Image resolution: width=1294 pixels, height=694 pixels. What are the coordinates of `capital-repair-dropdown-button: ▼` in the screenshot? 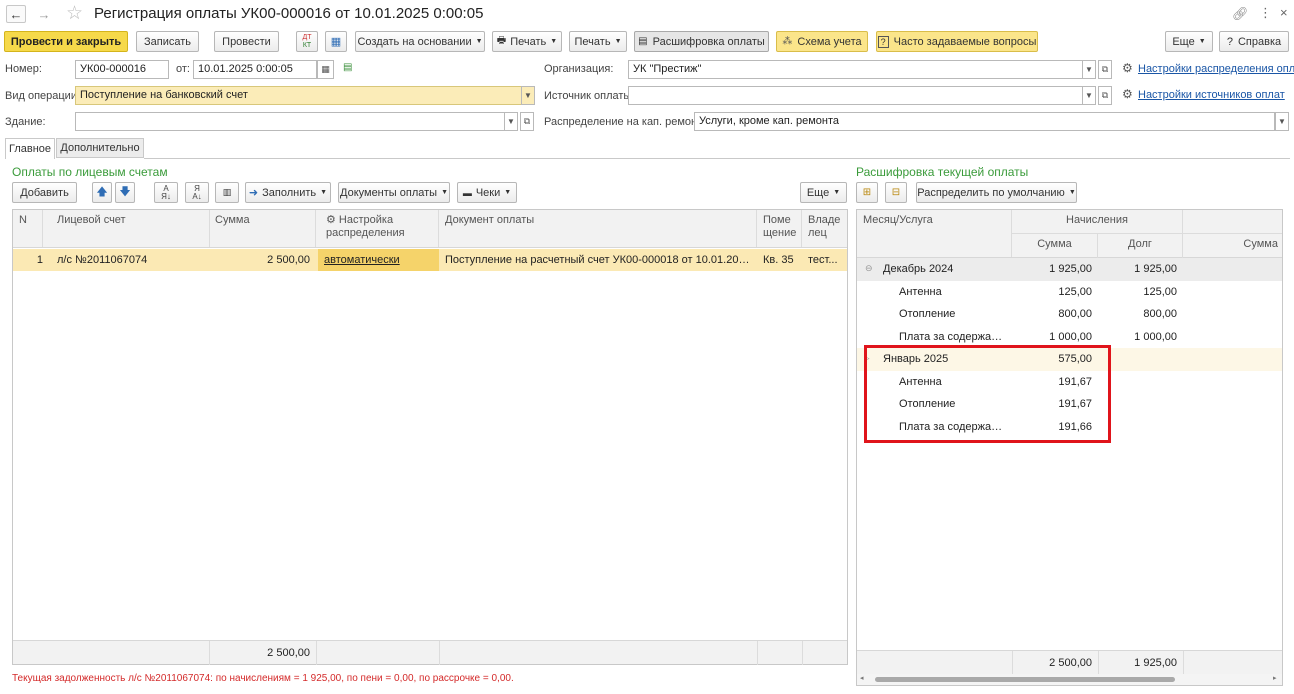 It's located at (1282, 121).